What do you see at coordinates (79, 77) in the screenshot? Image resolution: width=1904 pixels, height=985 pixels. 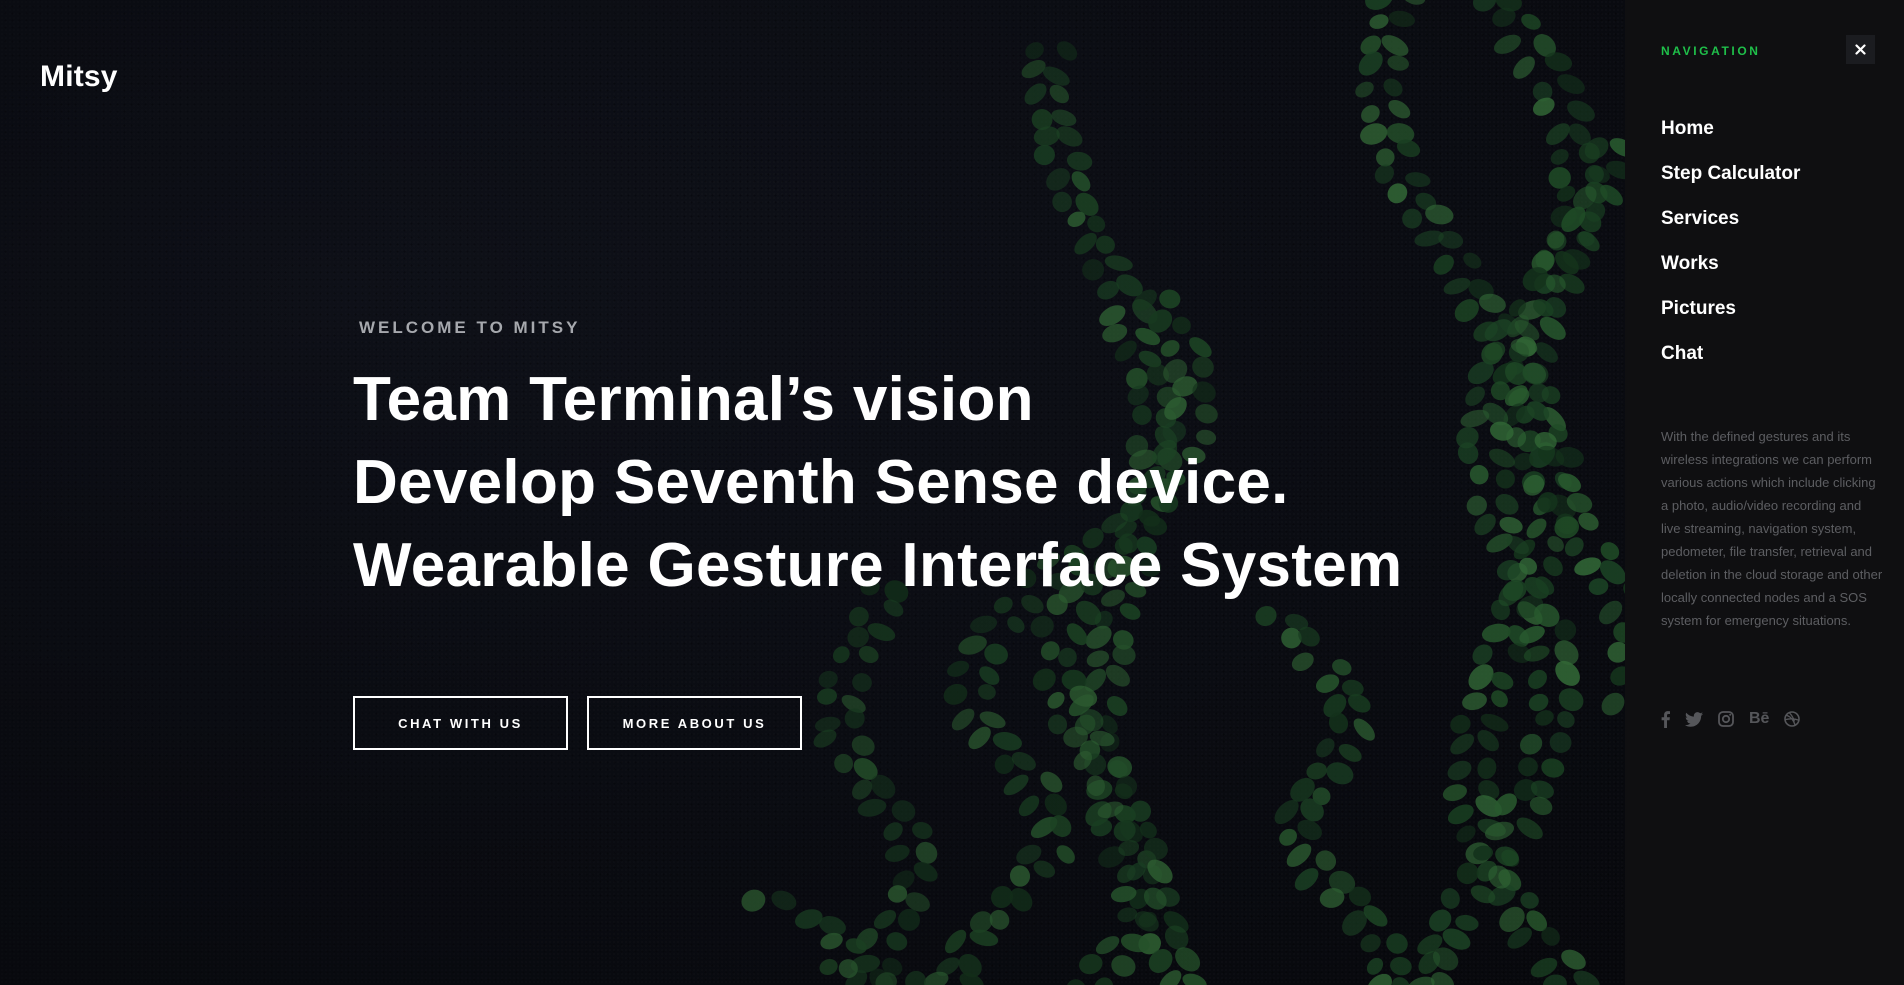 I see `site-logo: Mitsy` at bounding box center [79, 77].